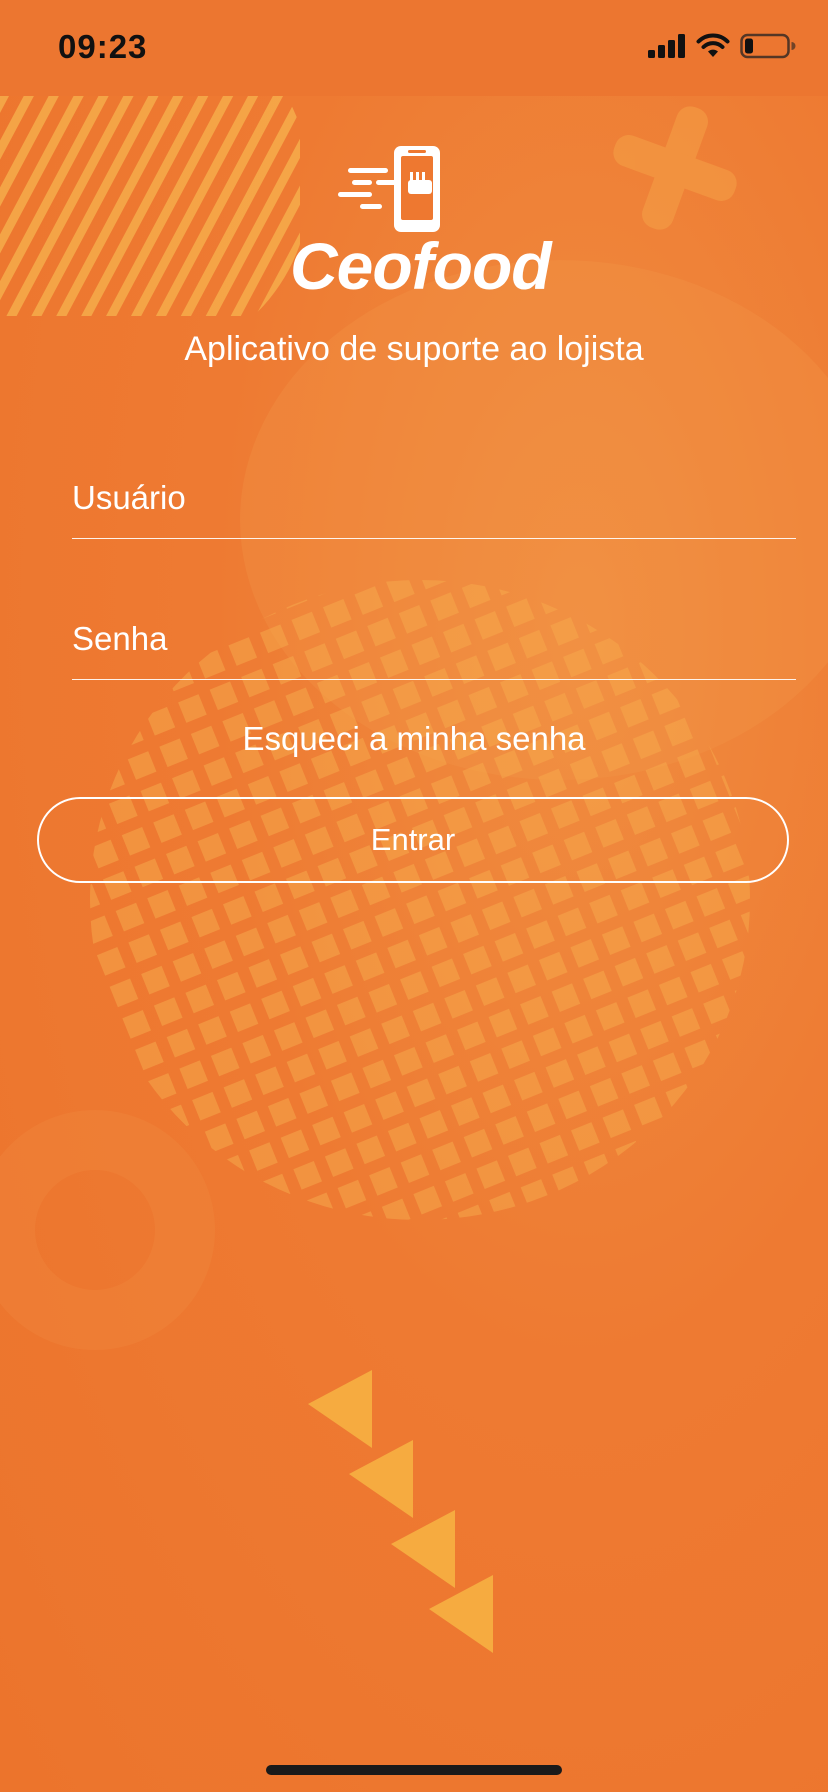  I want to click on password-field, so click(434, 644).